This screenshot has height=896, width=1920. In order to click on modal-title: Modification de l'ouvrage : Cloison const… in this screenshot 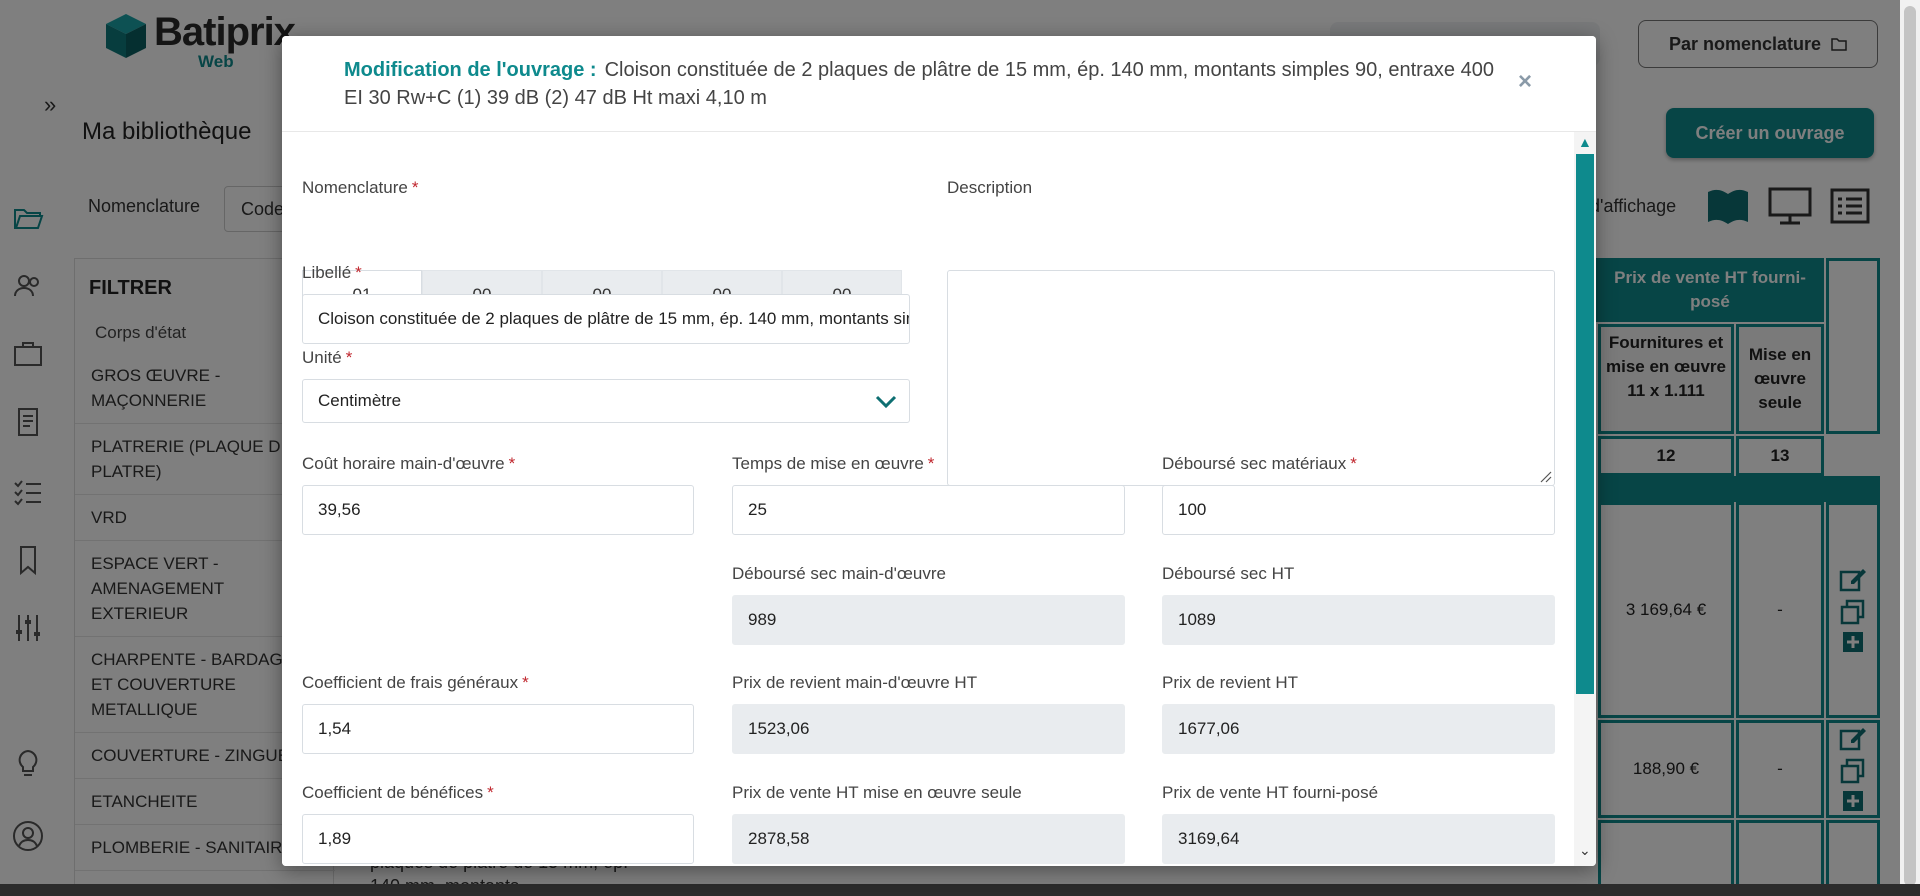, I will do `click(919, 84)`.